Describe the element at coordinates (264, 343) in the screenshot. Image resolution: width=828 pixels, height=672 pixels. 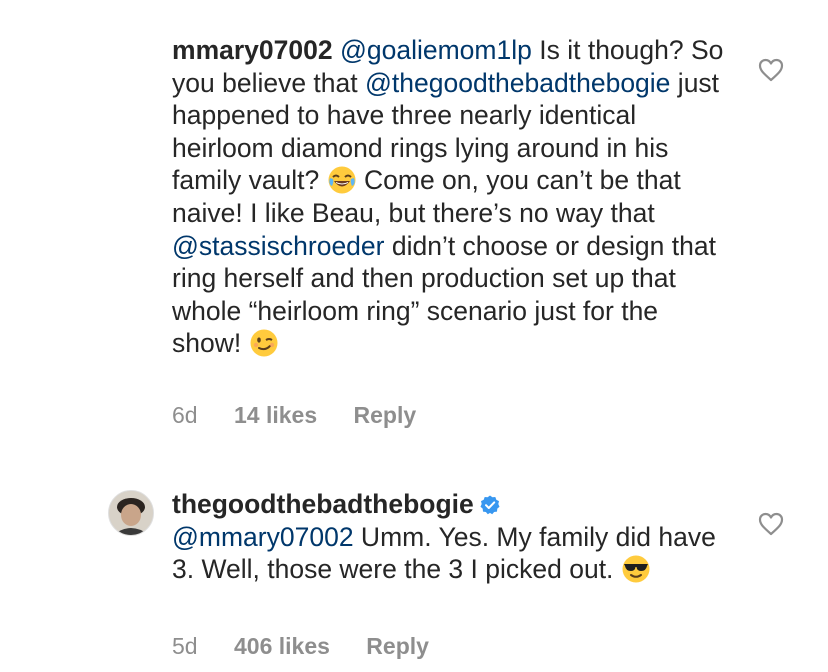
I see `winking-face-icon` at that location.